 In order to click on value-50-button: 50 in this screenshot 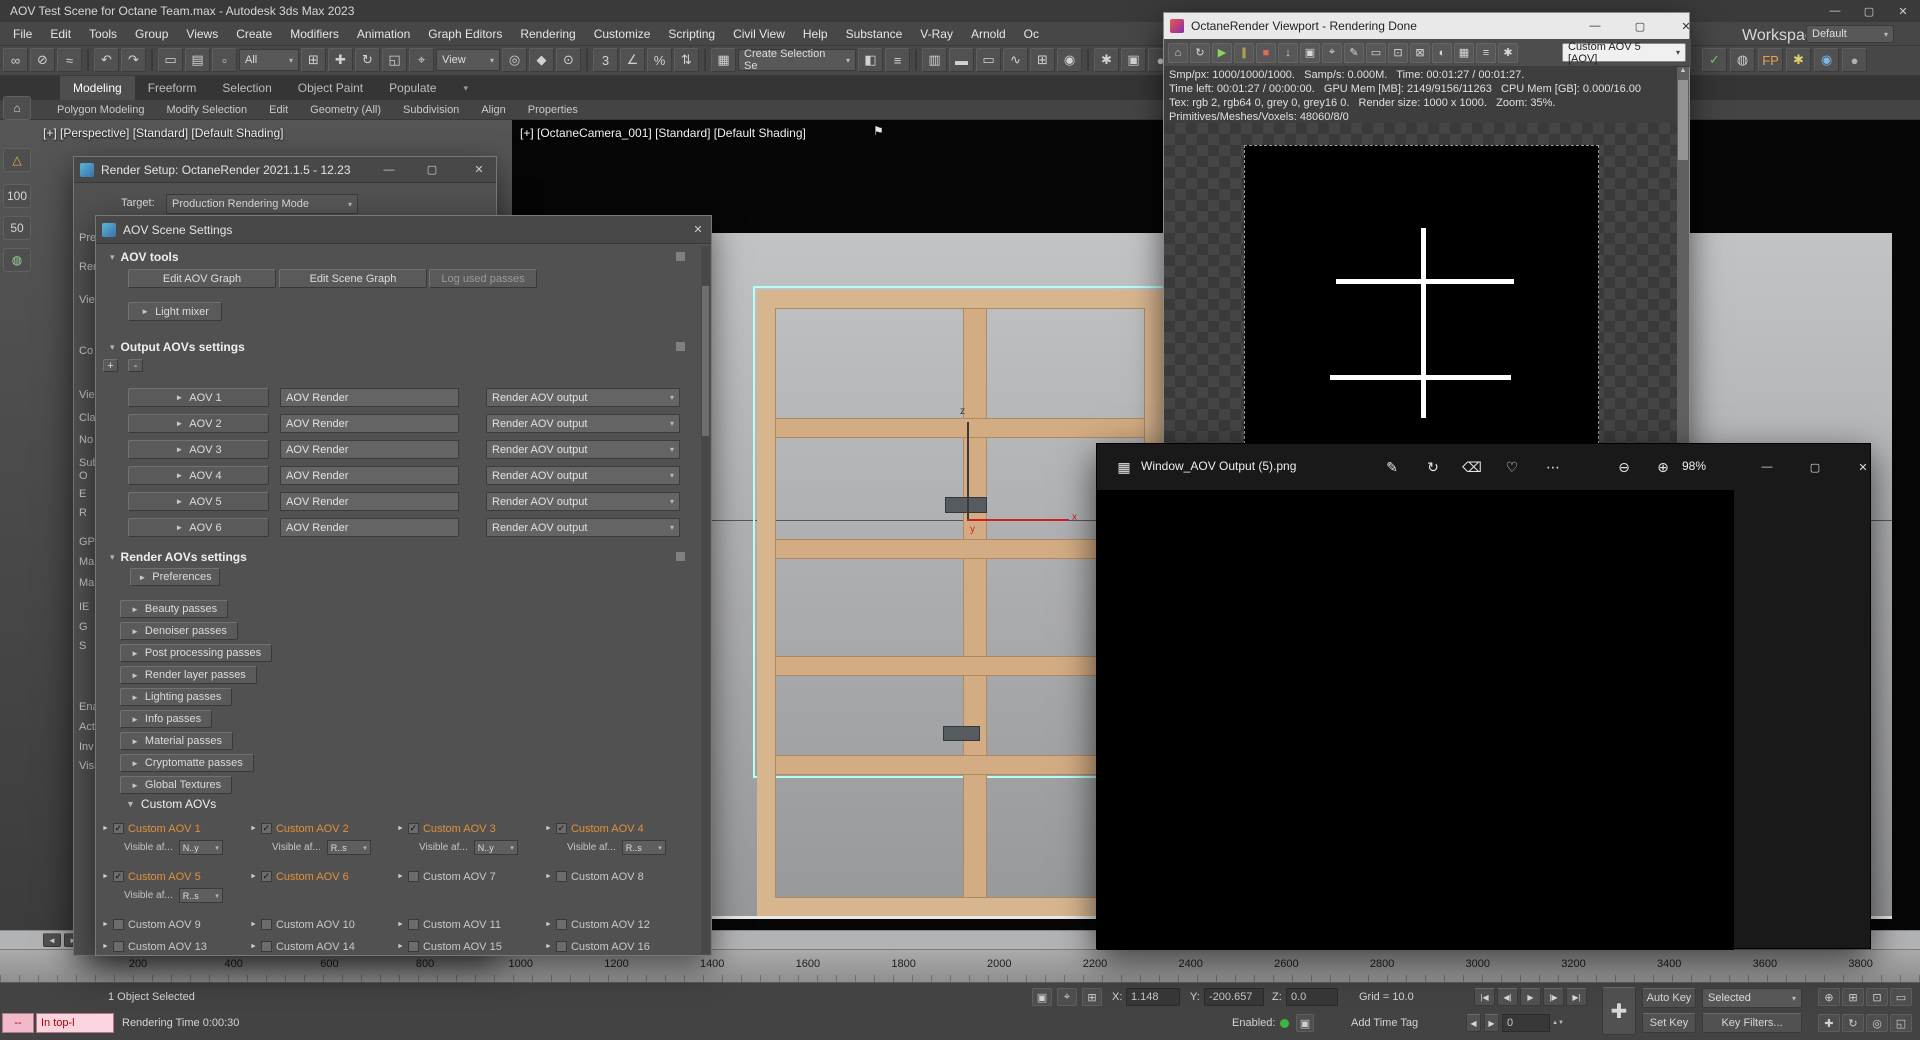, I will do `click(17, 228)`.